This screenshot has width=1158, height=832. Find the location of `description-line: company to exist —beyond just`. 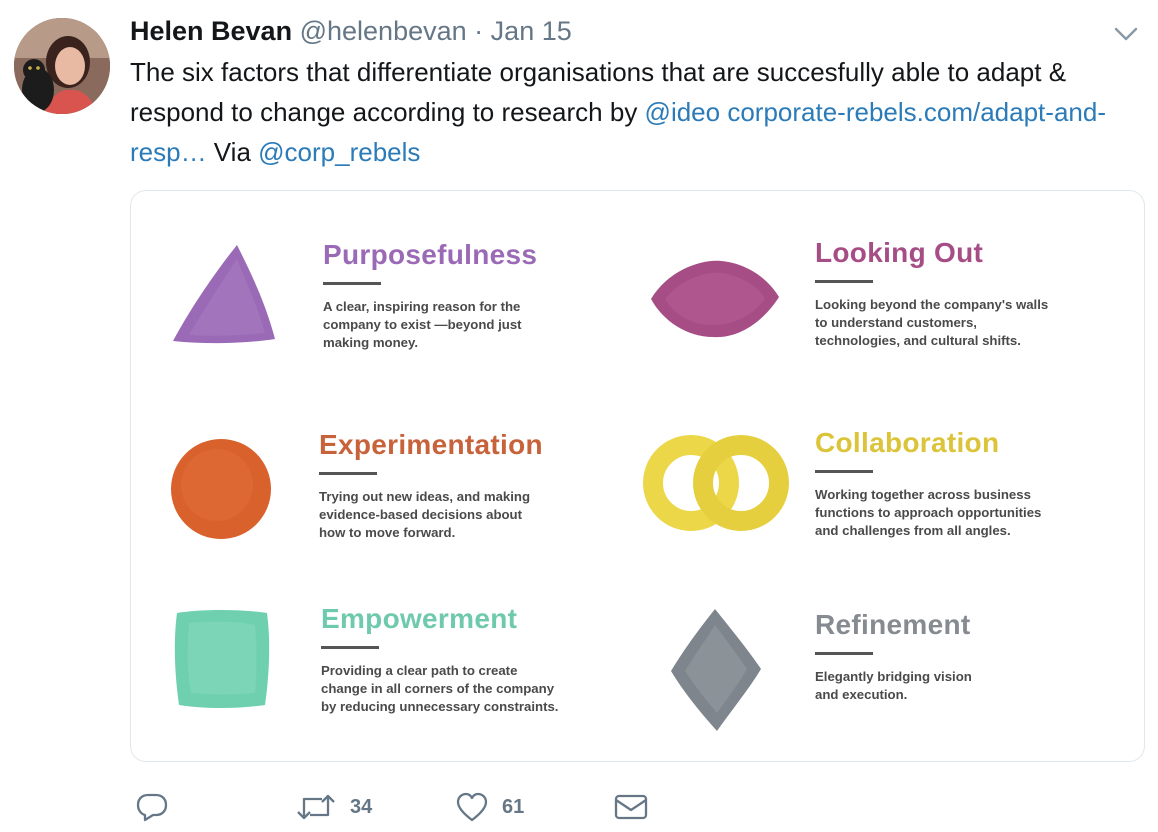

description-line: company to exist —beyond just is located at coordinates (422, 324).